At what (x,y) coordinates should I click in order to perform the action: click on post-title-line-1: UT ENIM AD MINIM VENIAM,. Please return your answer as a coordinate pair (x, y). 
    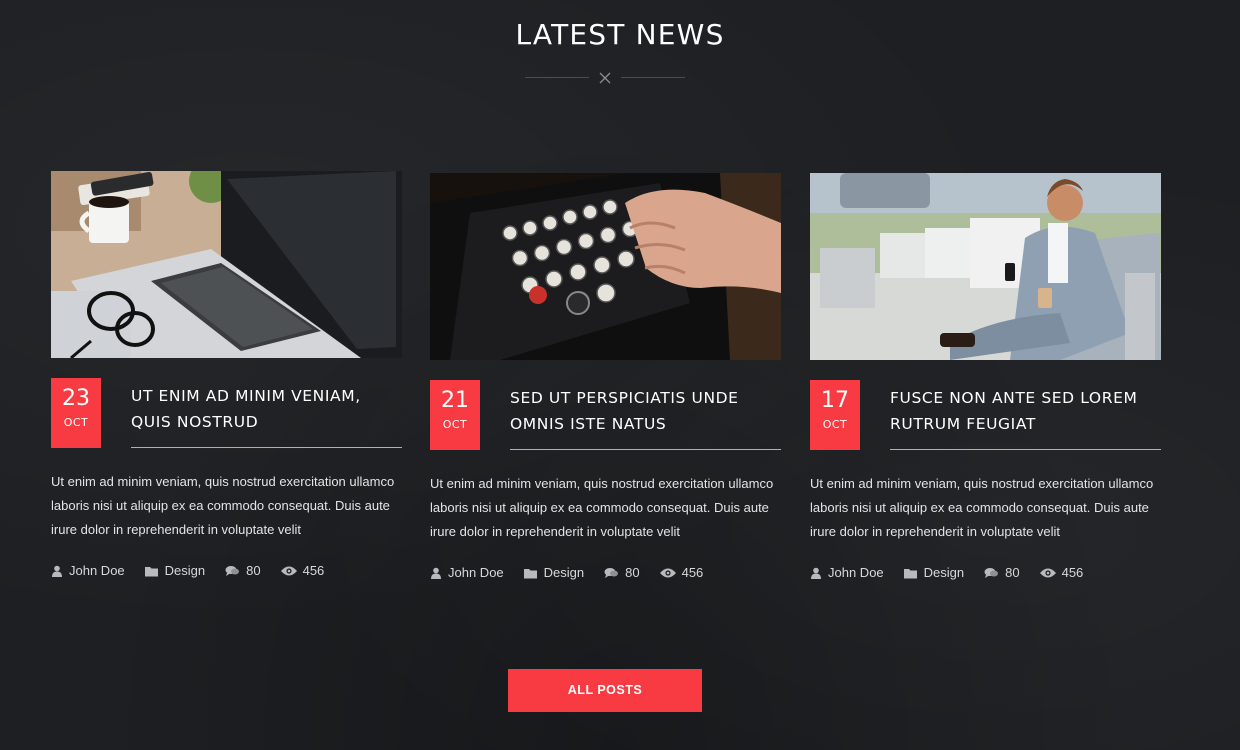
    Looking at the image, I should click on (246, 396).